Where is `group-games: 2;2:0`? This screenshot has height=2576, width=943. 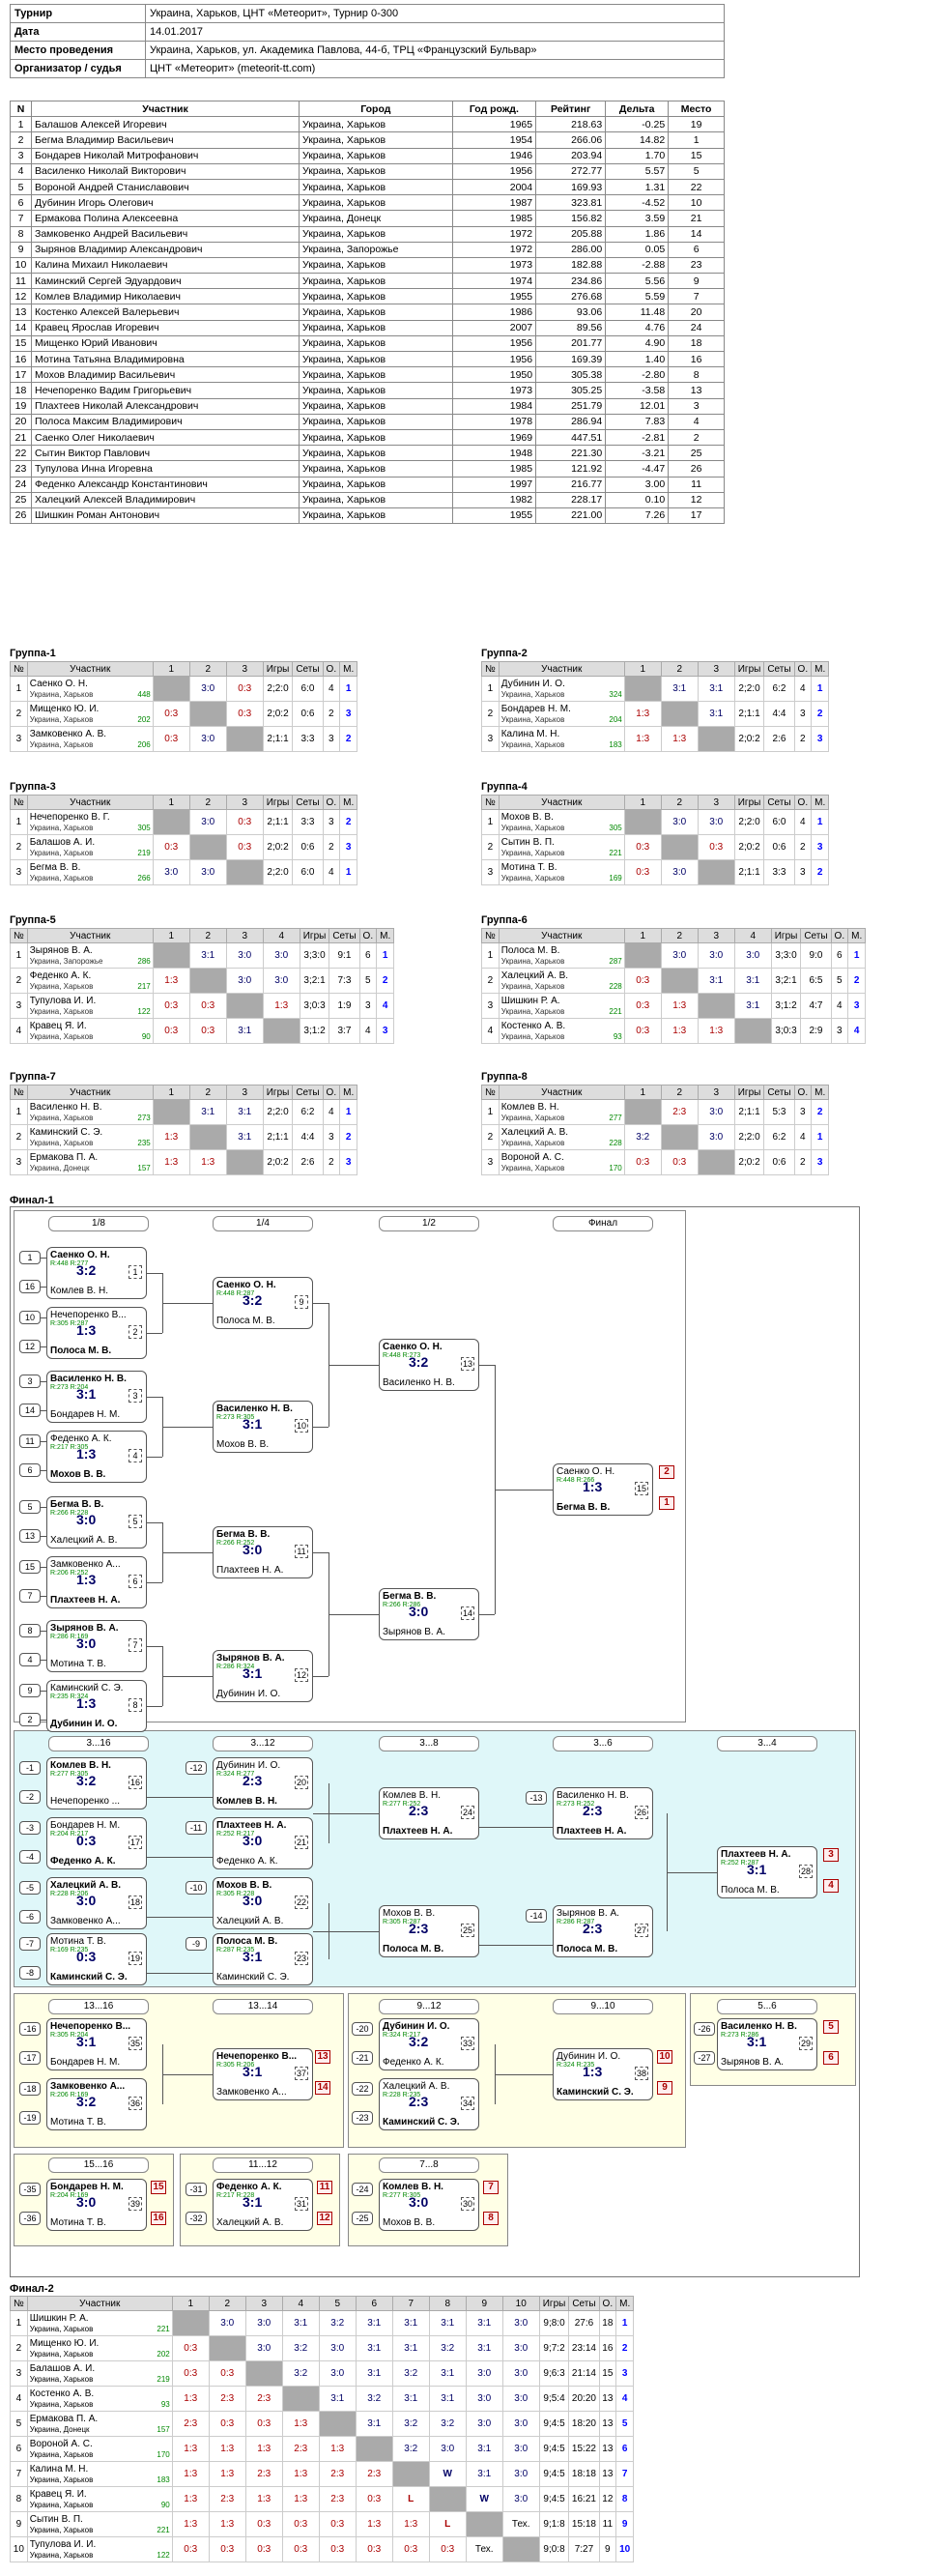
group-games: 2;2:0 is located at coordinates (278, 689).